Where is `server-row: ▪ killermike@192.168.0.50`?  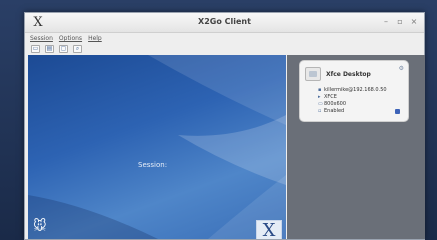 server-row: ▪ killermike@192.168.0.50 is located at coordinates (352, 90).